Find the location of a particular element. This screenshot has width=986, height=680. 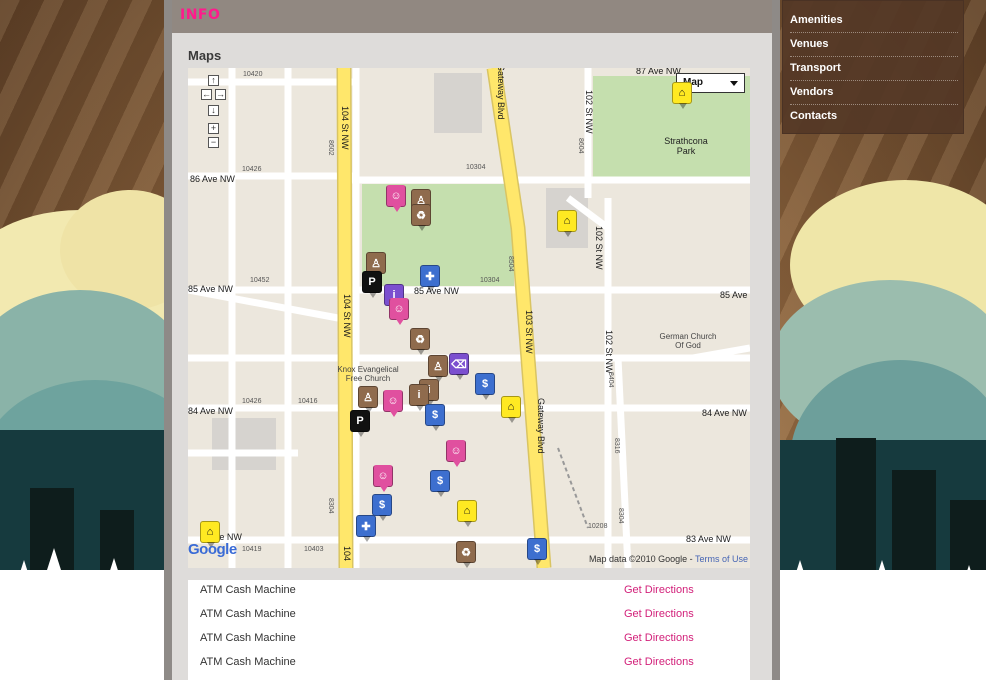

street-label-84-ave-right: 84 Ave NW is located at coordinates (724, 413).